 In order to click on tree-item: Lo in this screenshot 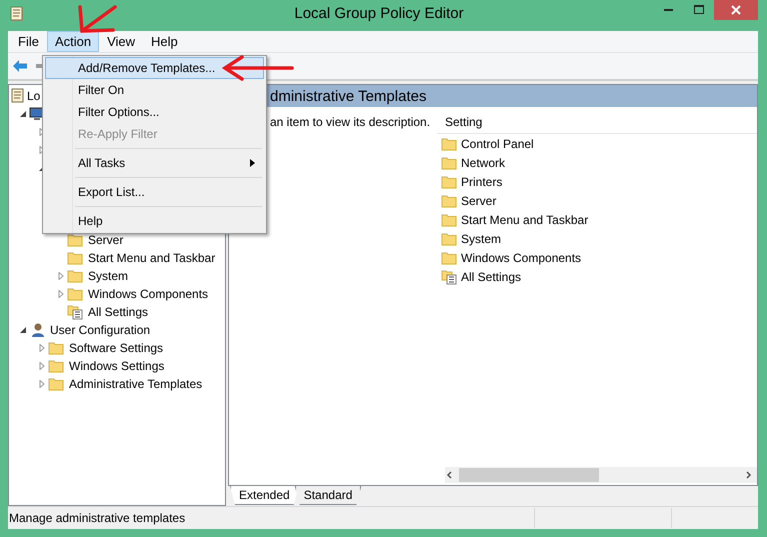, I will do `click(32, 96)`.